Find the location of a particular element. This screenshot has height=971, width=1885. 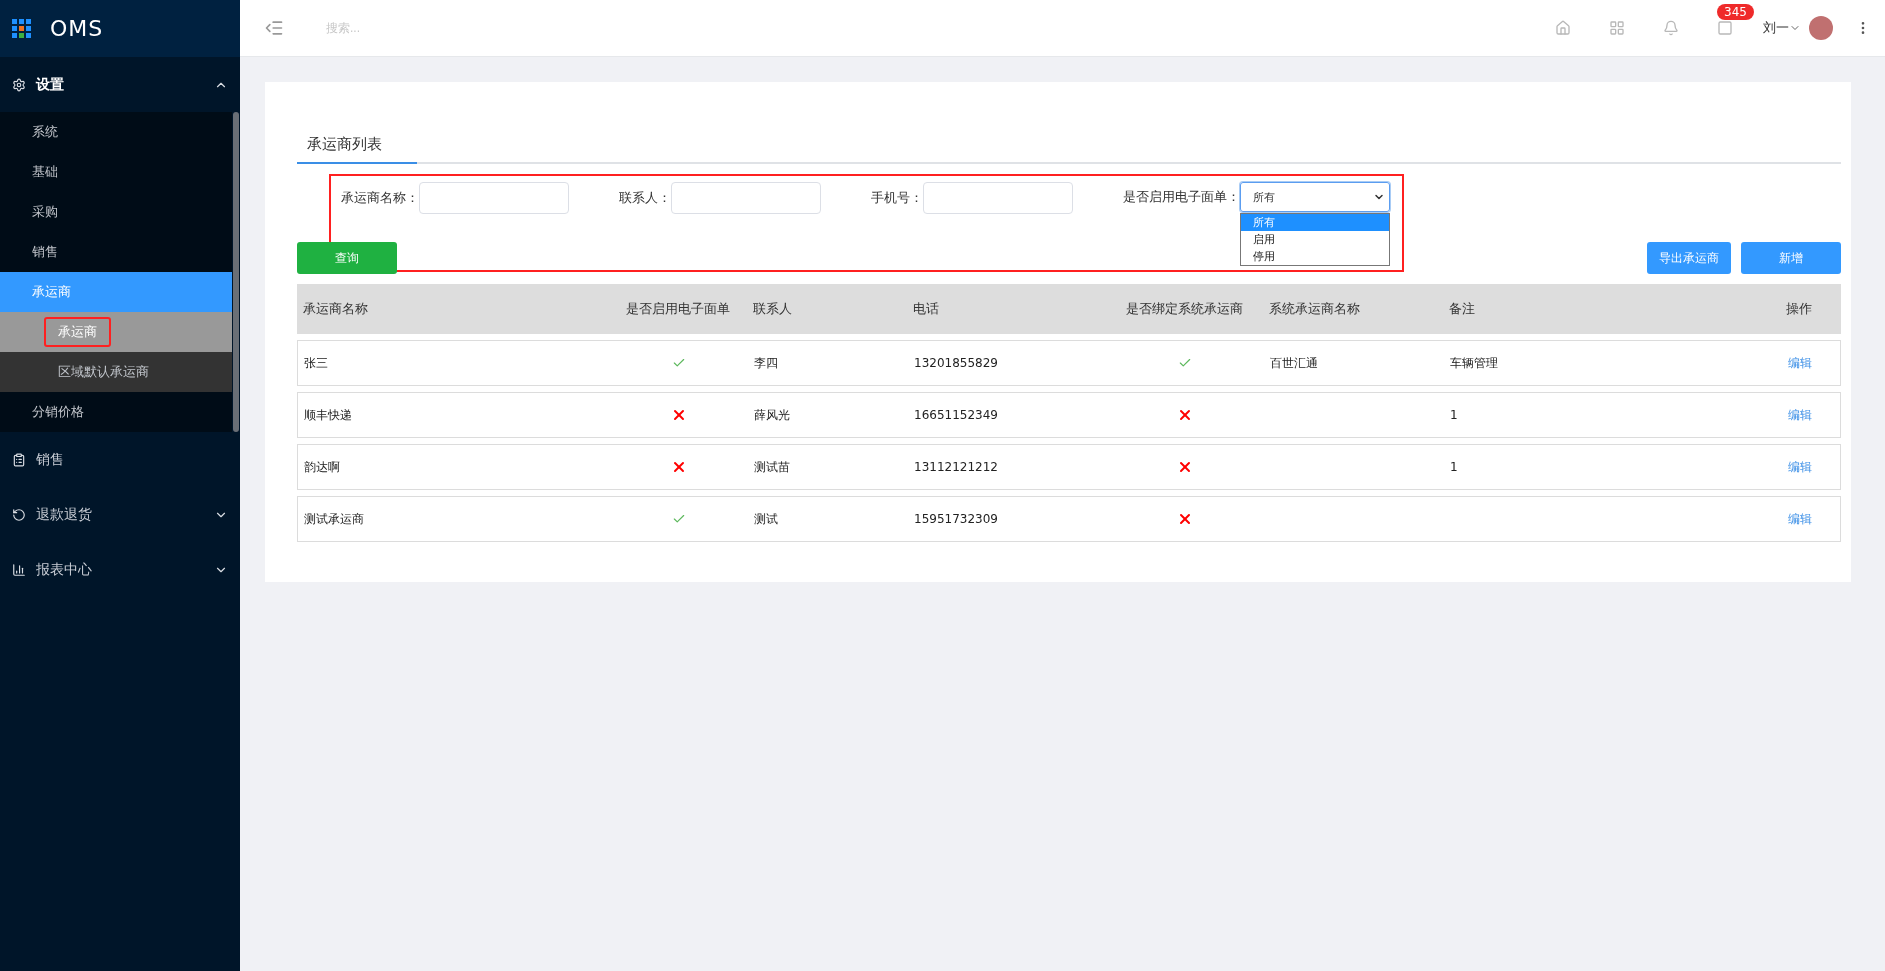

submenu-item: 基础 is located at coordinates (116, 172).